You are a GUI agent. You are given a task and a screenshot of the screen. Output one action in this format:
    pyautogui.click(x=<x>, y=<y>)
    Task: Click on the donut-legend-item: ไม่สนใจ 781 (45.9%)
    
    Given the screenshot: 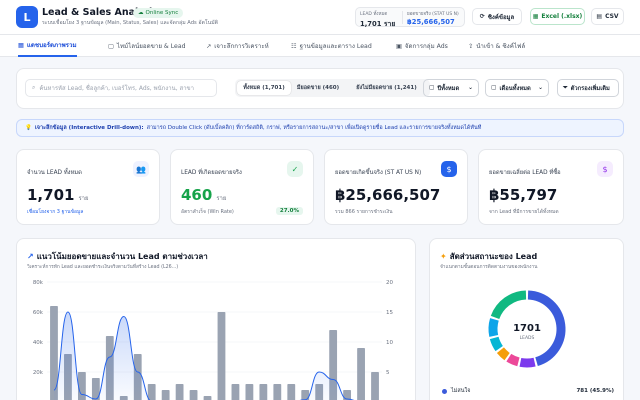 What is the action you would take?
    pyautogui.click(x=528, y=391)
    